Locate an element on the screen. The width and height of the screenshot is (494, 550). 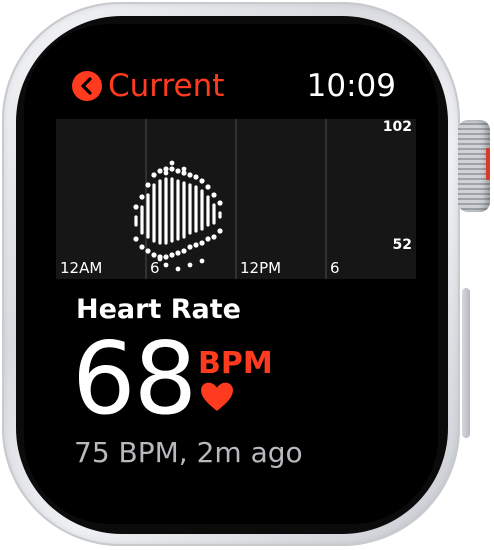
back-button: Current is located at coordinates (148, 86).